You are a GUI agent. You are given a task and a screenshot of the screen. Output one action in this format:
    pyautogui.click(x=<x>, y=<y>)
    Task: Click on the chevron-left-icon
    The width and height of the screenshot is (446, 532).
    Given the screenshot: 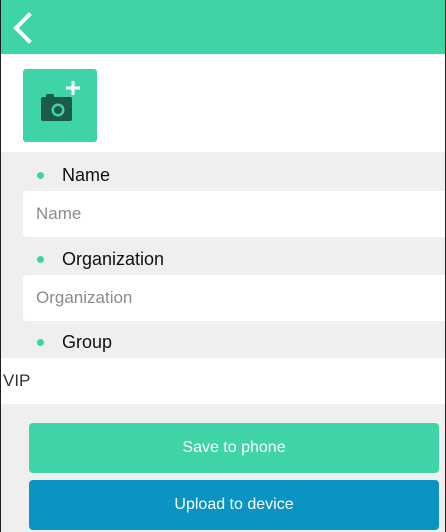 What is the action you would take?
    pyautogui.click(x=22, y=28)
    